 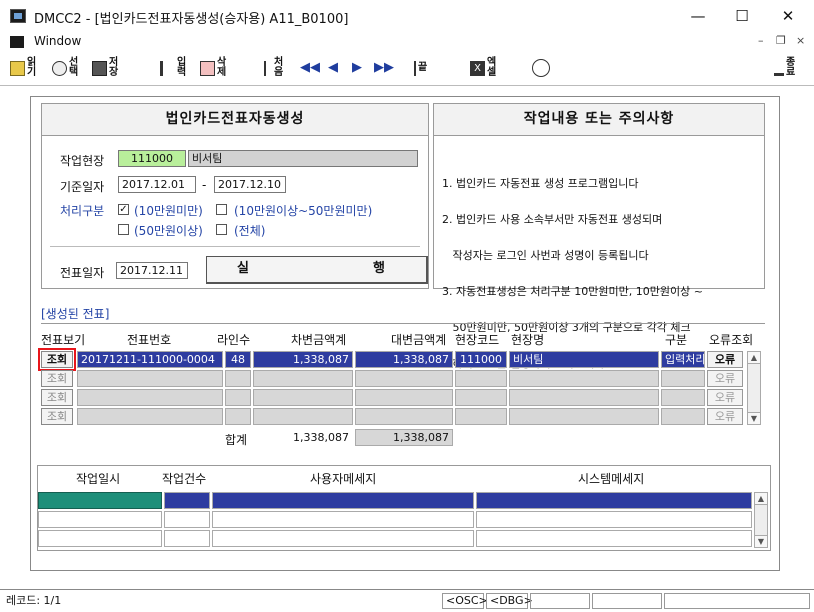 I want to click on mdi-restore-button: ❐, so click(x=781, y=40).